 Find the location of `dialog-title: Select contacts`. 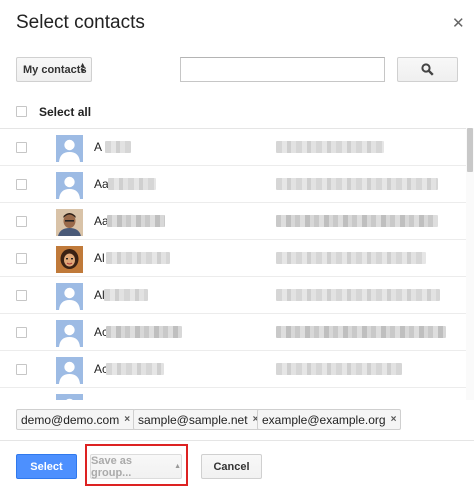

dialog-title: Select contacts is located at coordinates (80, 22).